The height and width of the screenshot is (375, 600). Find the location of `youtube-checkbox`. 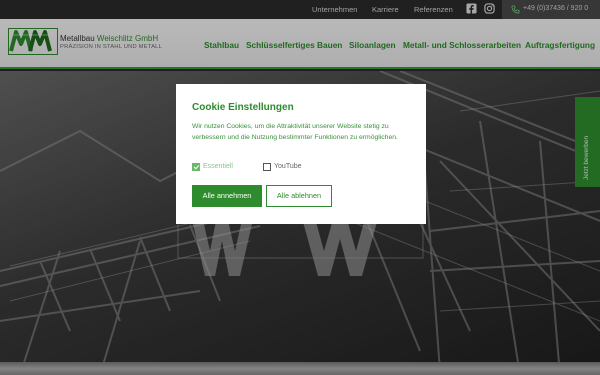

youtube-checkbox is located at coordinates (267, 167).